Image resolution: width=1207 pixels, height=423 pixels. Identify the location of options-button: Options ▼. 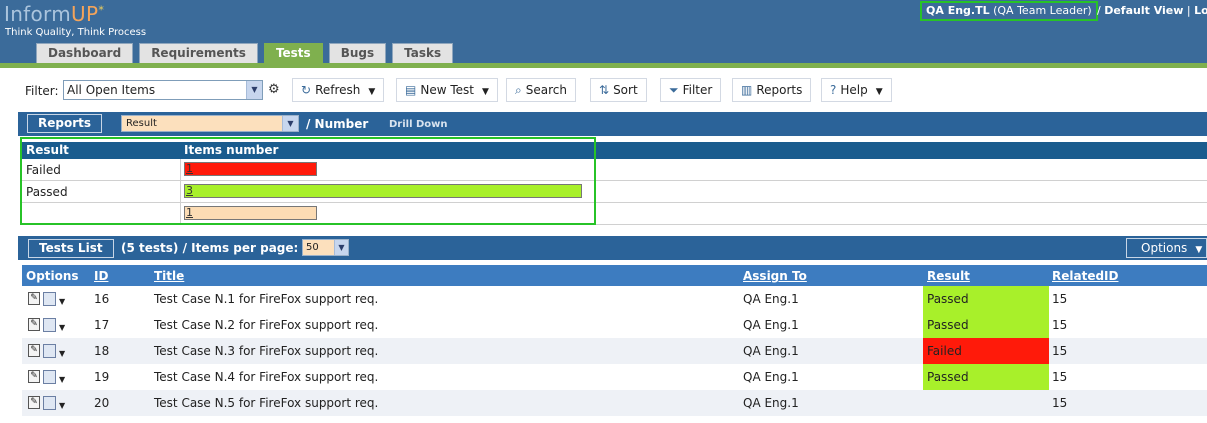
(1166, 248).